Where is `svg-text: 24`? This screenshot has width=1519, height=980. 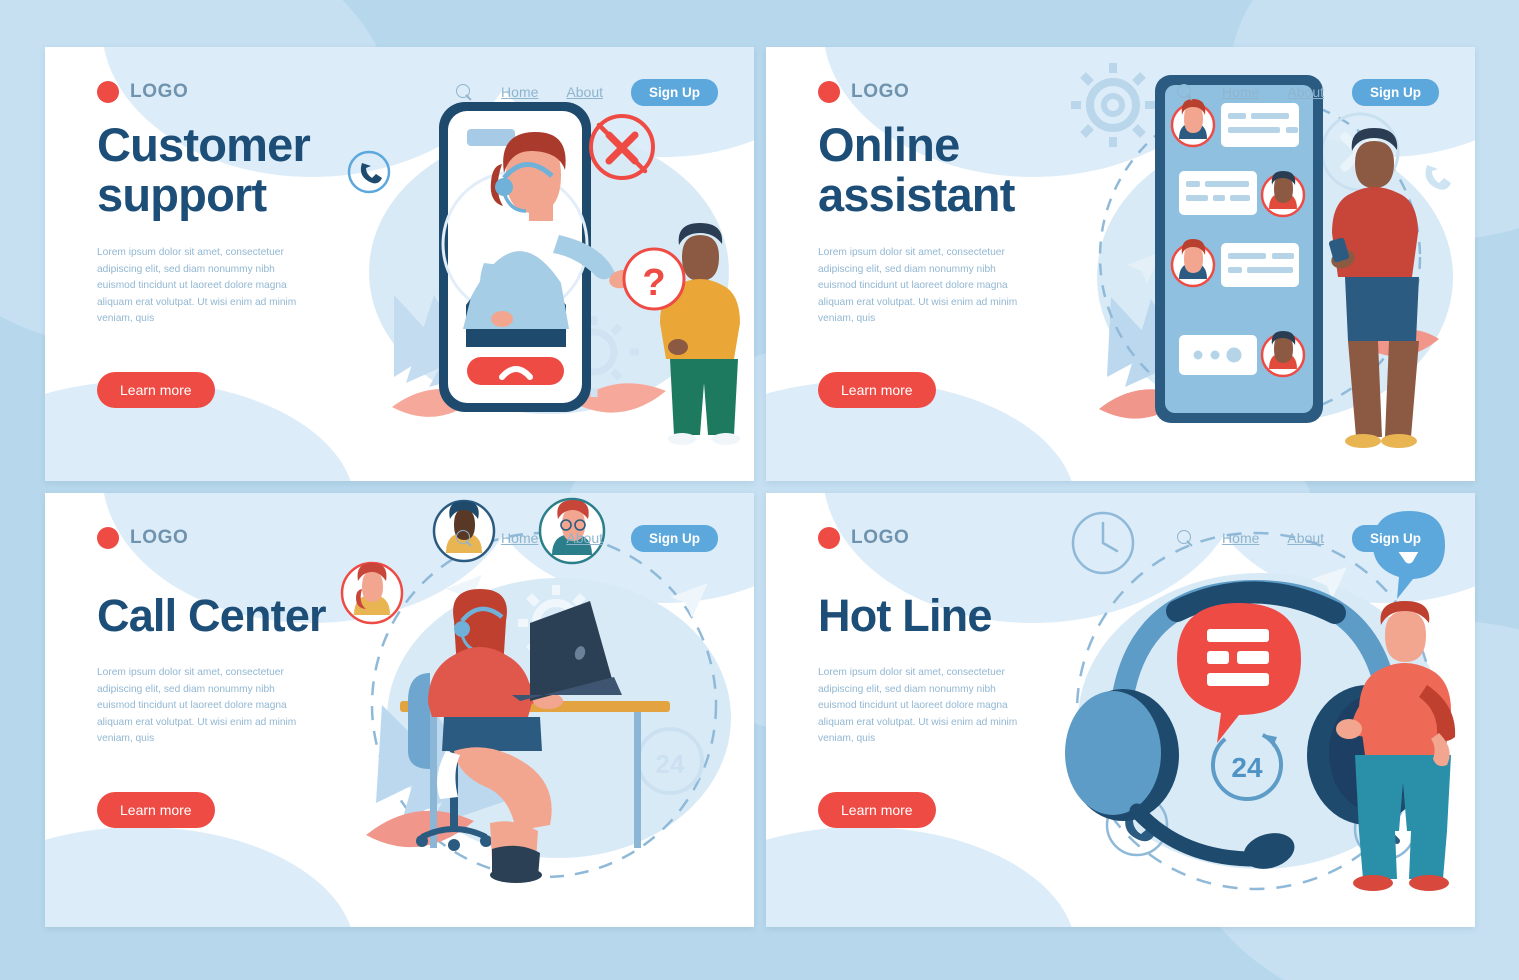 svg-text: 24 is located at coordinates (670, 764).